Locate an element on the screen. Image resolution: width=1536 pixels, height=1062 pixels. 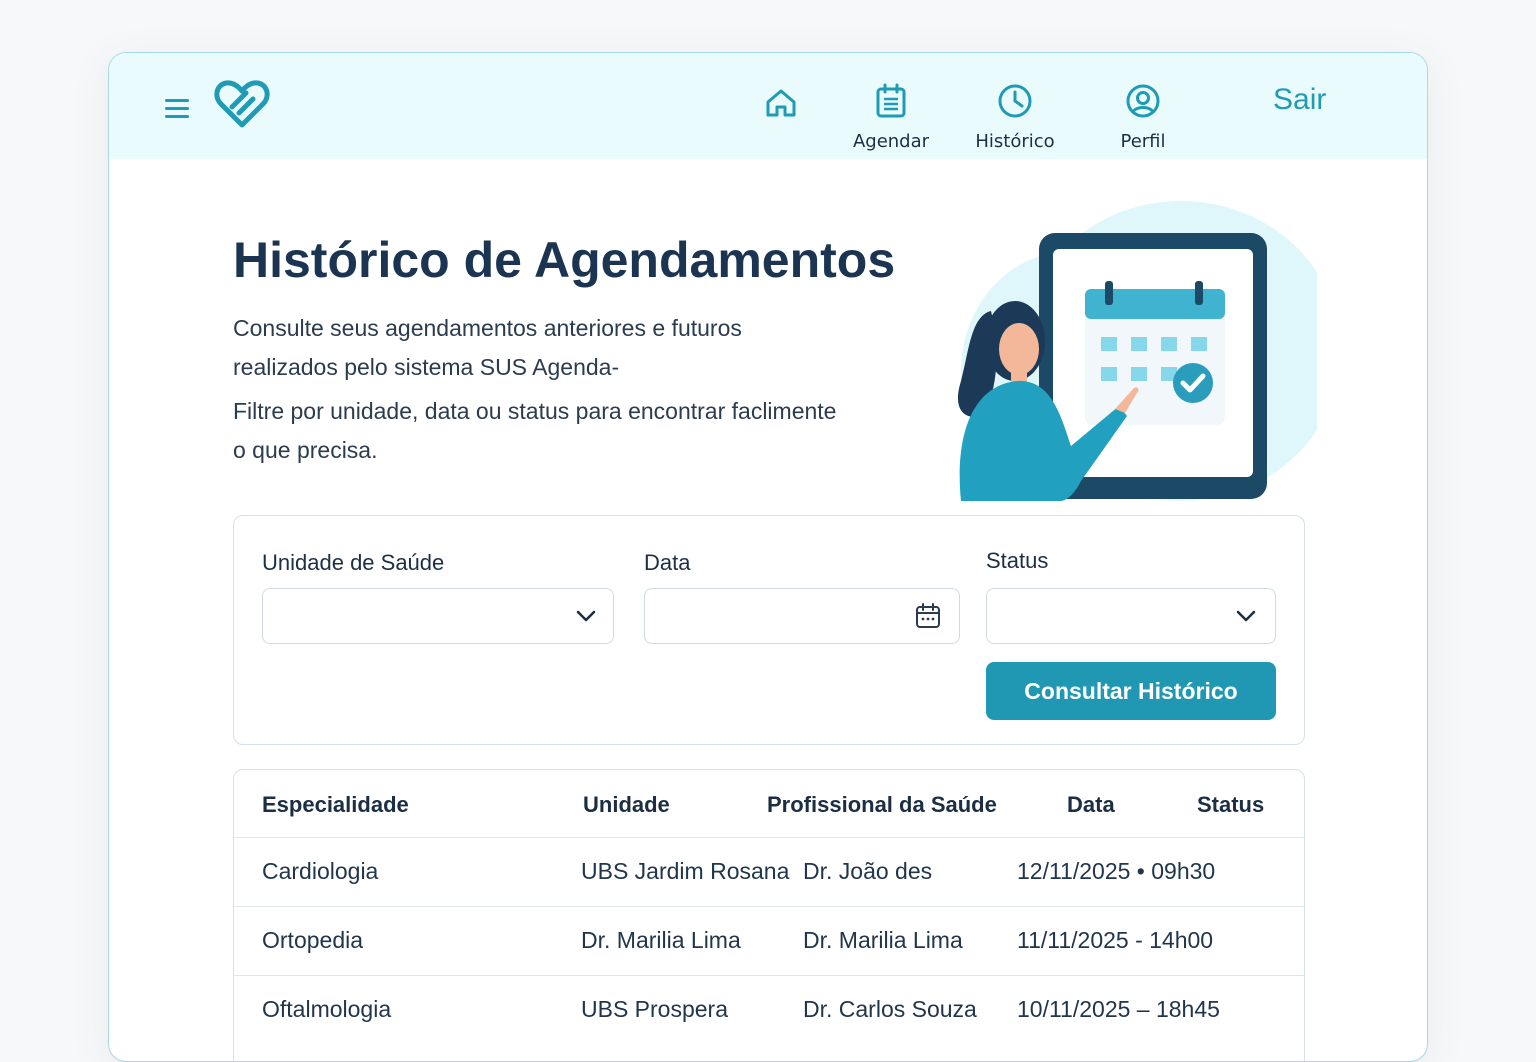
column-header-status: Status is located at coordinates (1231, 804).